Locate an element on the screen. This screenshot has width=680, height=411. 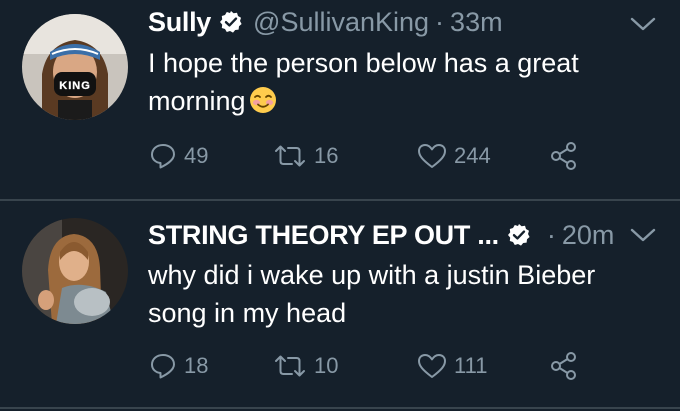
reply-count: 49 is located at coordinates (196, 155).